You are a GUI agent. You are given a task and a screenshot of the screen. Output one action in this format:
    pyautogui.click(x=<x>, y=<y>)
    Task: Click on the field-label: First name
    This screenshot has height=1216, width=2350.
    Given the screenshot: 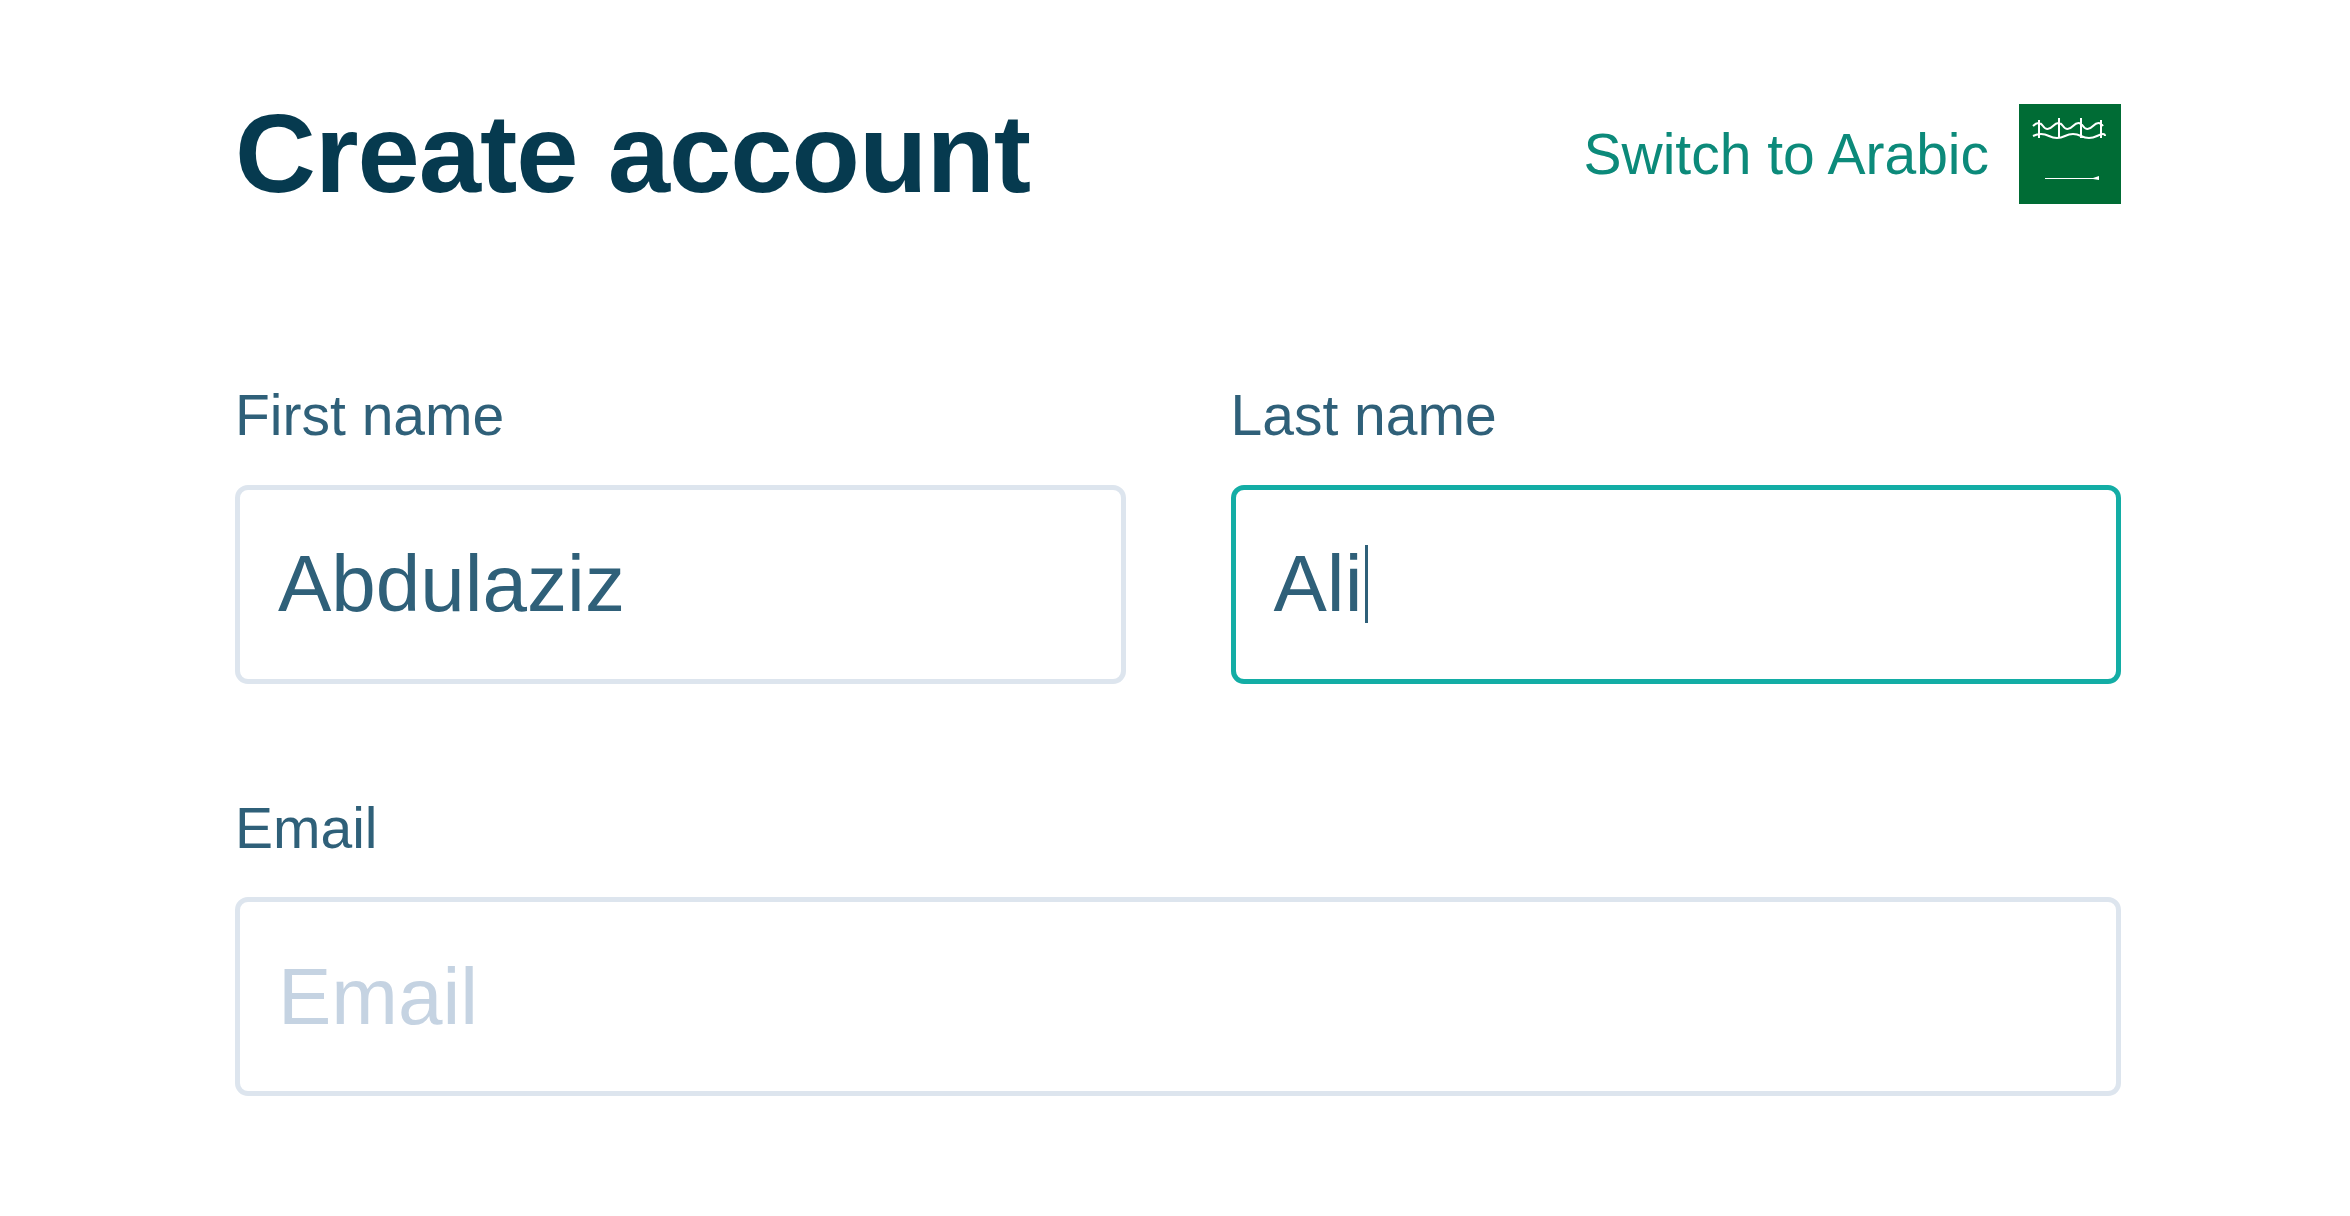 What is the action you would take?
    pyautogui.click(x=370, y=416)
    